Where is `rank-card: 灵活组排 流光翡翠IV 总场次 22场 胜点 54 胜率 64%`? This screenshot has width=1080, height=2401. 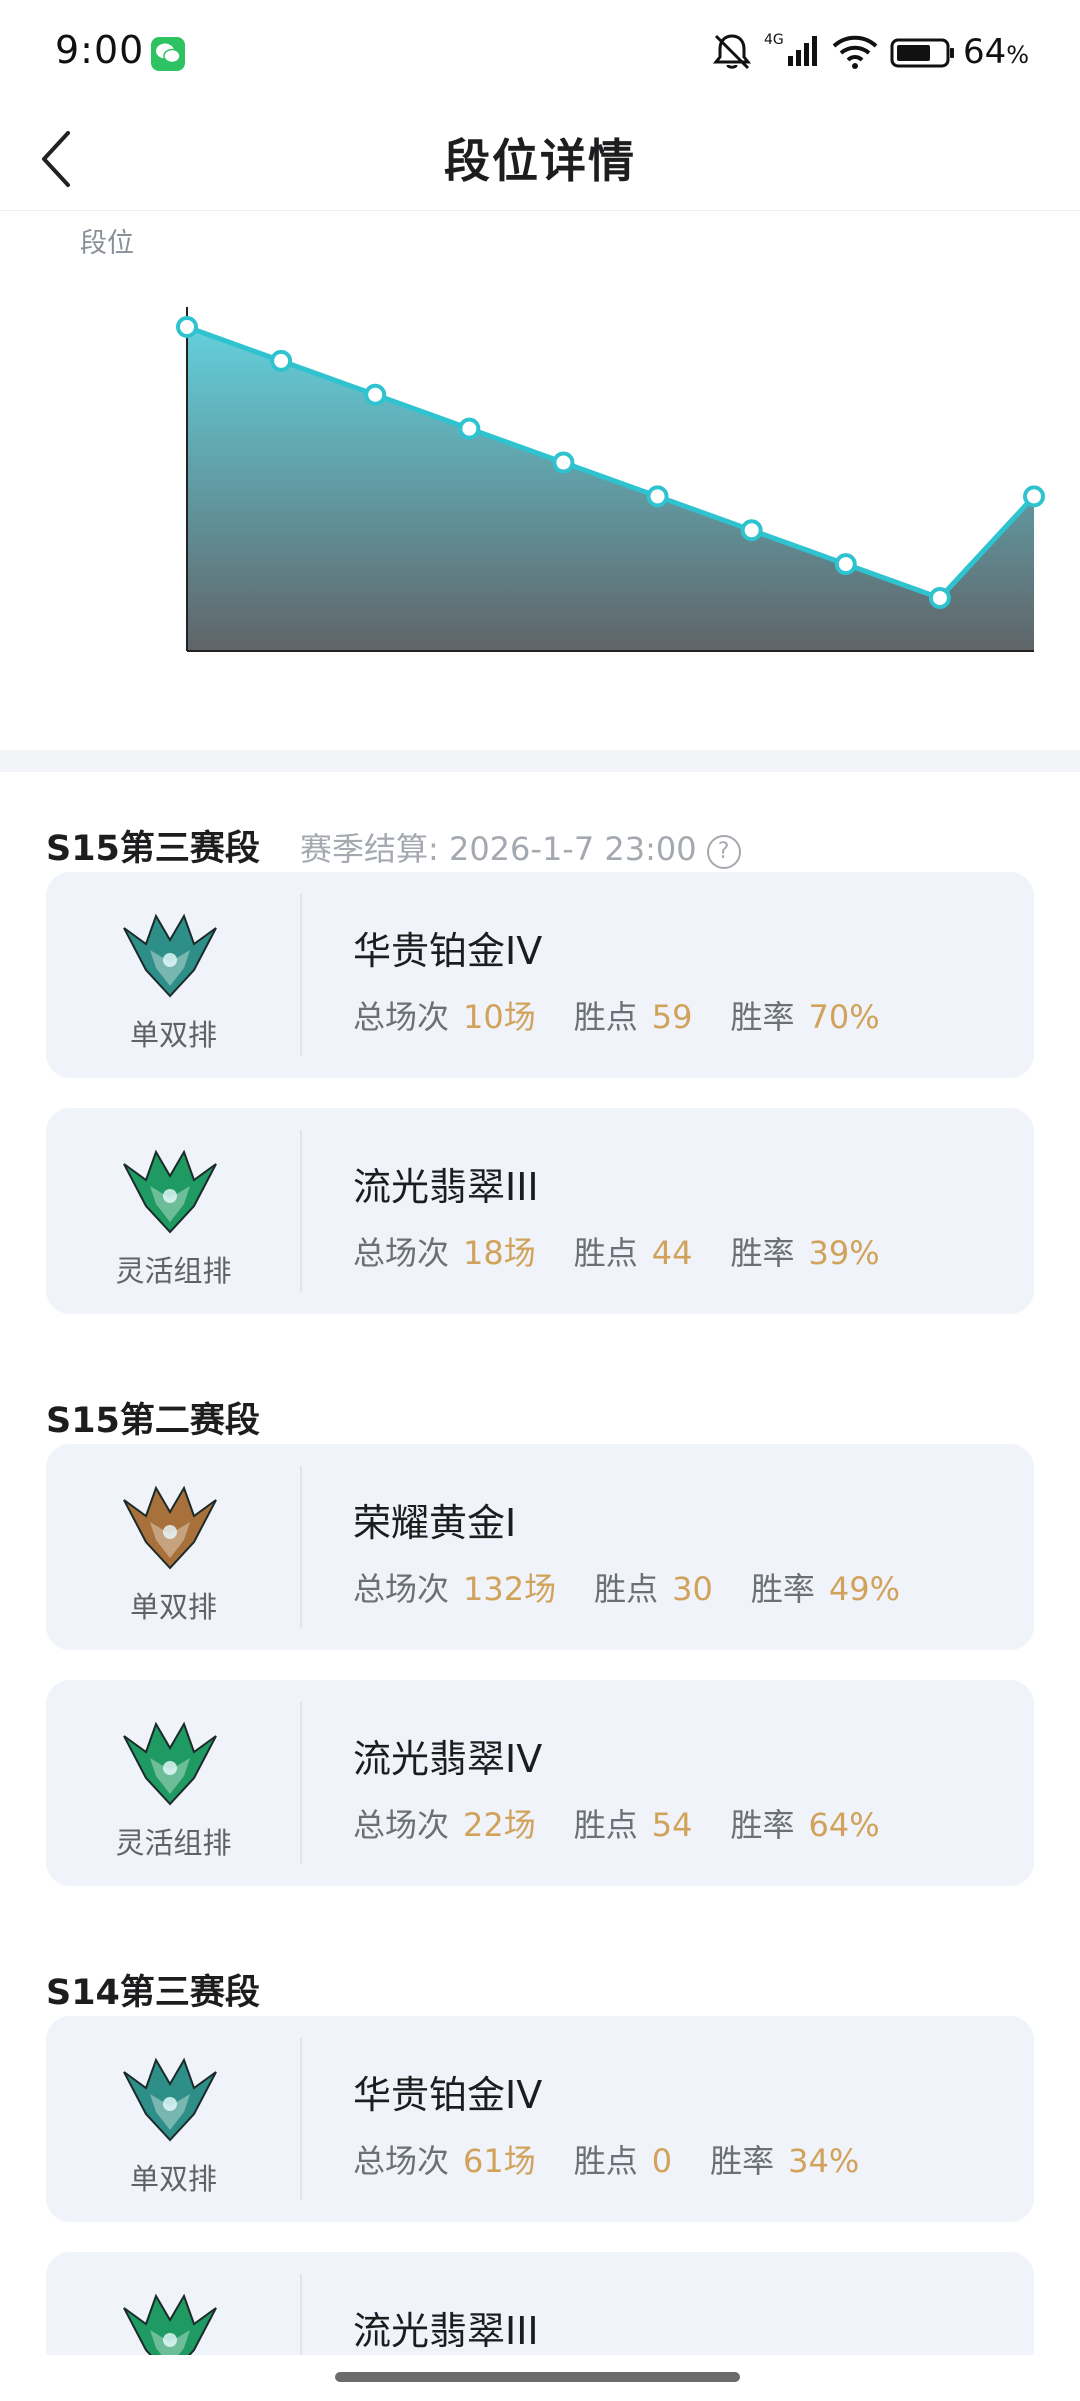
rank-card: 灵活组排 流光翡翠IV 总场次 22场 胜点 54 胜率 64% is located at coordinates (540, 1783).